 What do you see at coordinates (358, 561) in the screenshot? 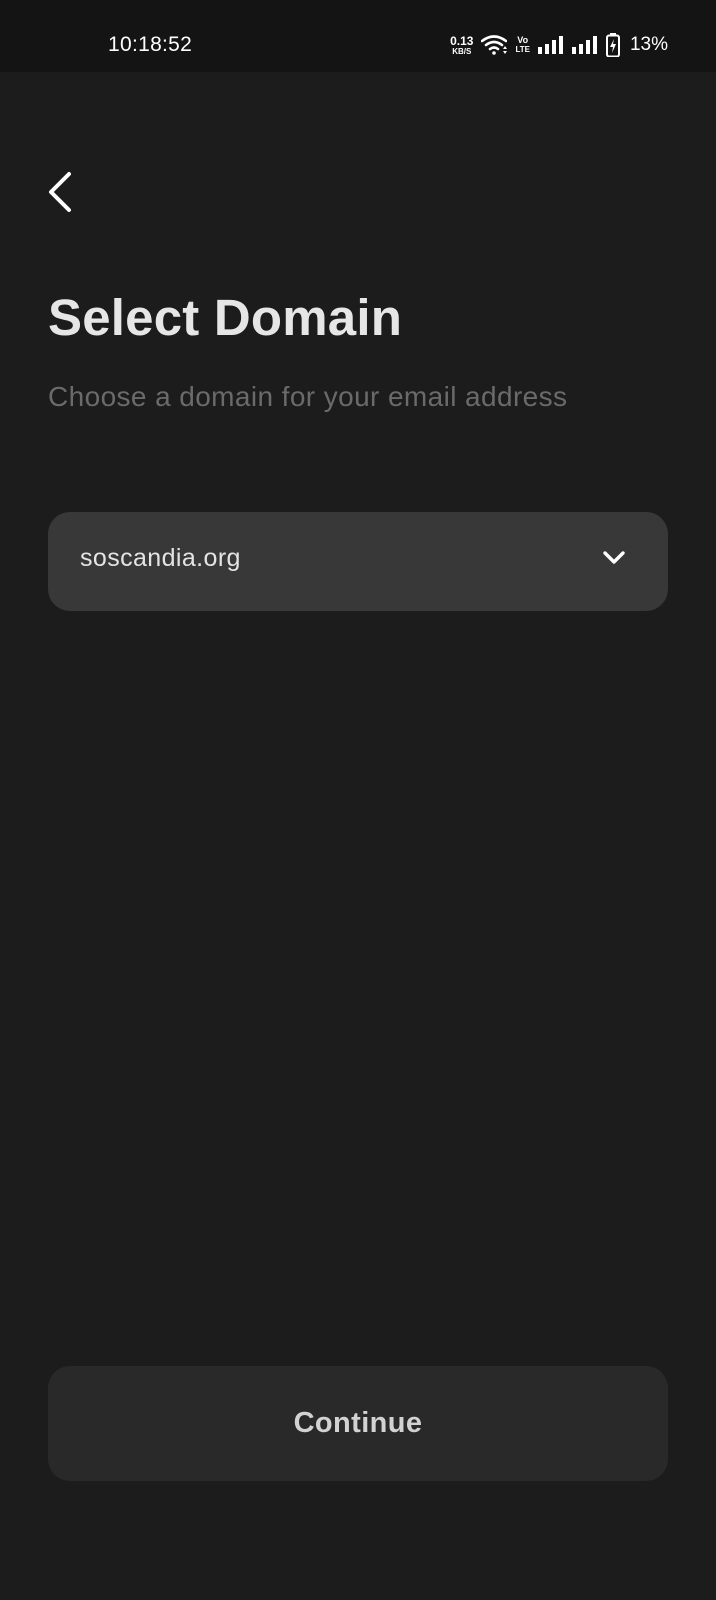
I see `domain-dropdown: soscandia.org` at bounding box center [358, 561].